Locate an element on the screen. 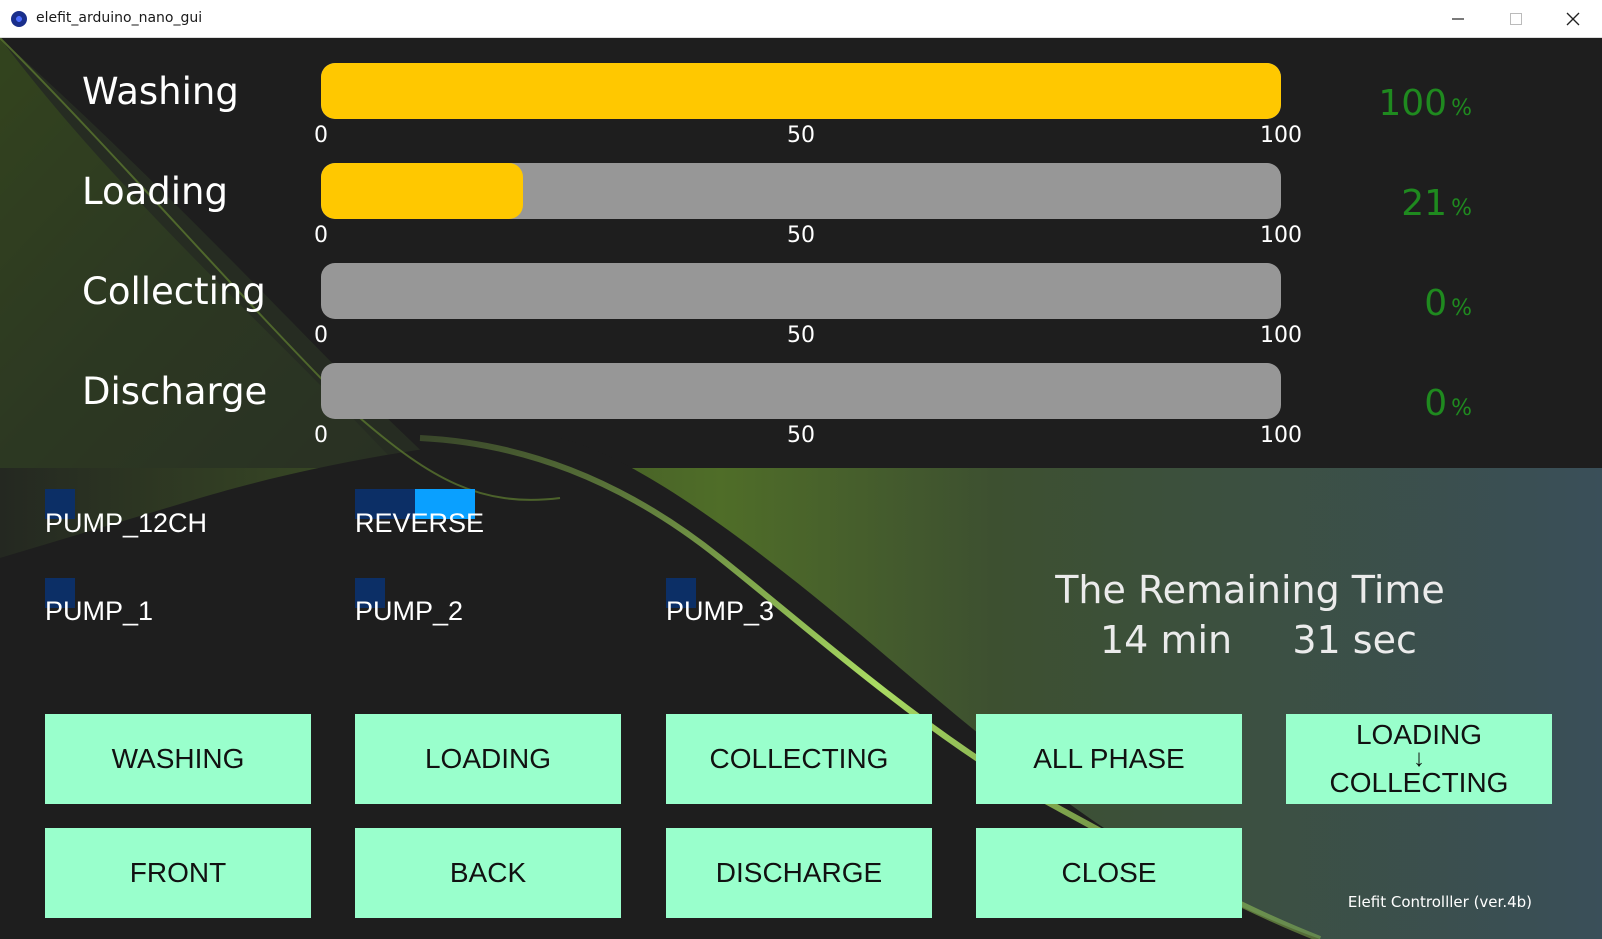 The height and width of the screenshot is (939, 1602). washing-button: WASHING is located at coordinates (178, 759).